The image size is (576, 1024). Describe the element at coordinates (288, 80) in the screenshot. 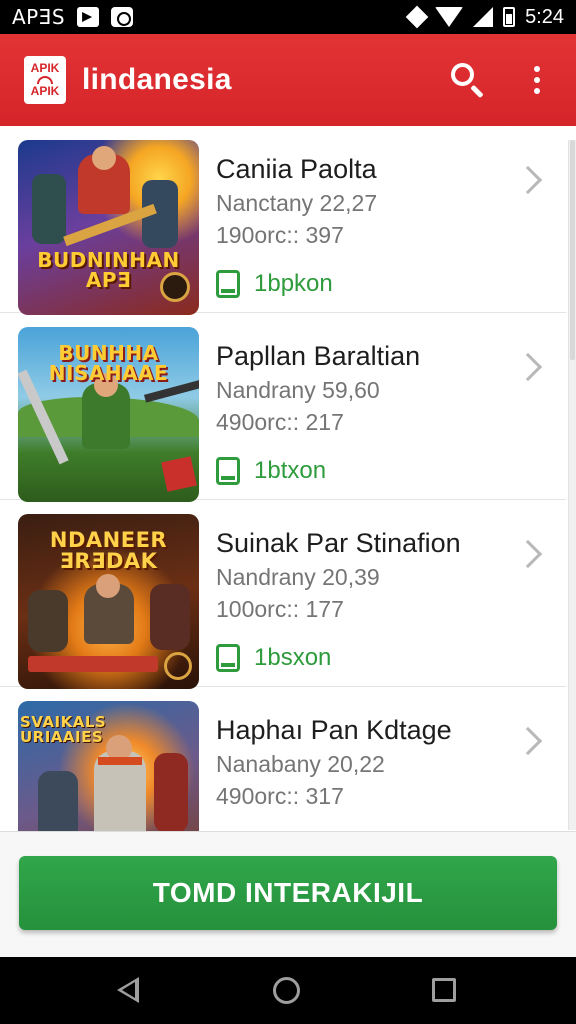

I see `app-bar: APIK APIK lindanesia` at that location.